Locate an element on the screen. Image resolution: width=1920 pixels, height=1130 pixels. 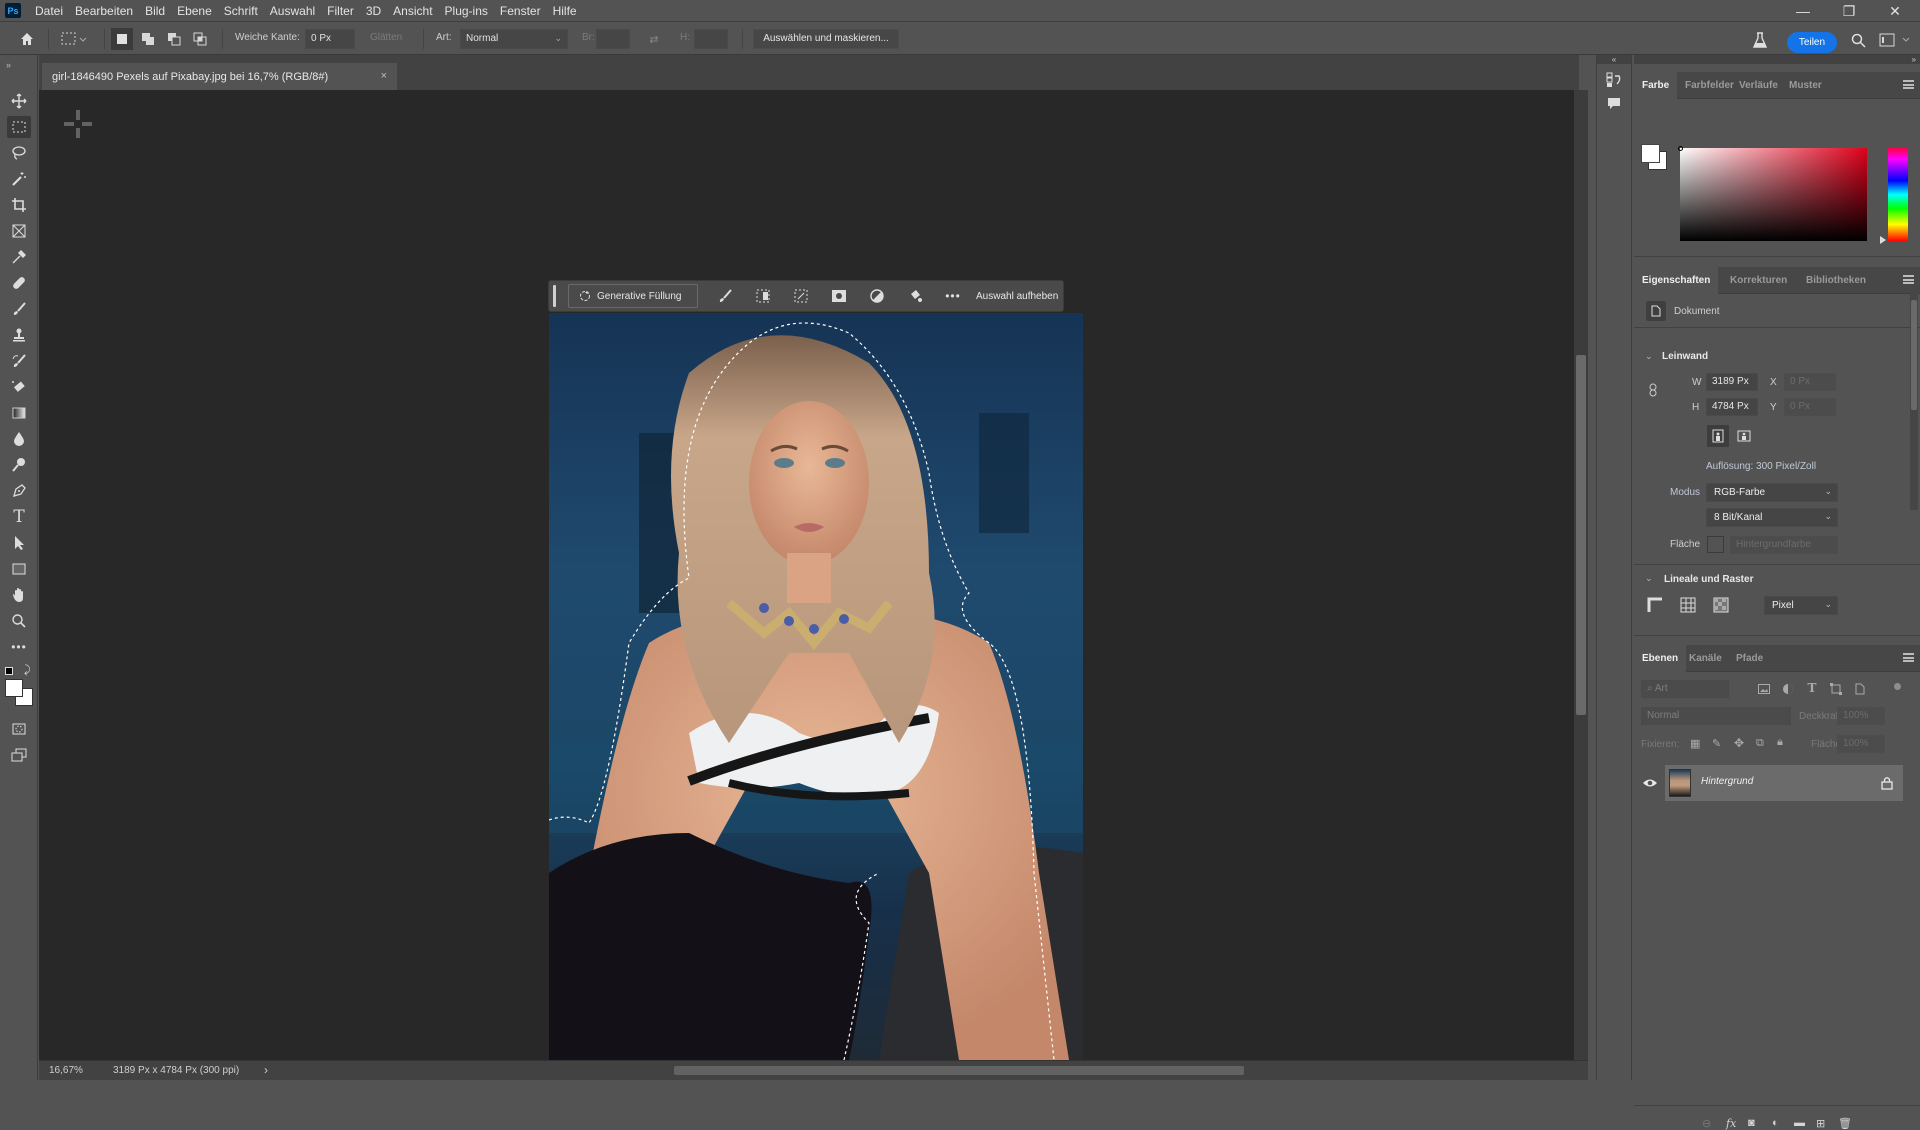
swap-colors-icon: ⤸ is located at coordinates (27, 670).